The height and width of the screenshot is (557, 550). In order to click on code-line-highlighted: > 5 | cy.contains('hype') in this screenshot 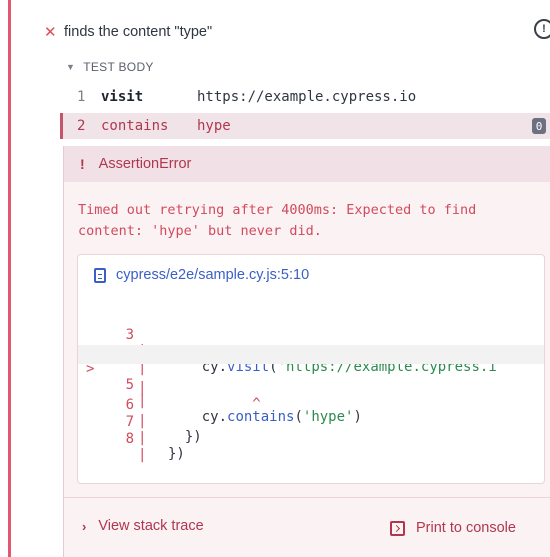, I will do `click(311, 385)`.